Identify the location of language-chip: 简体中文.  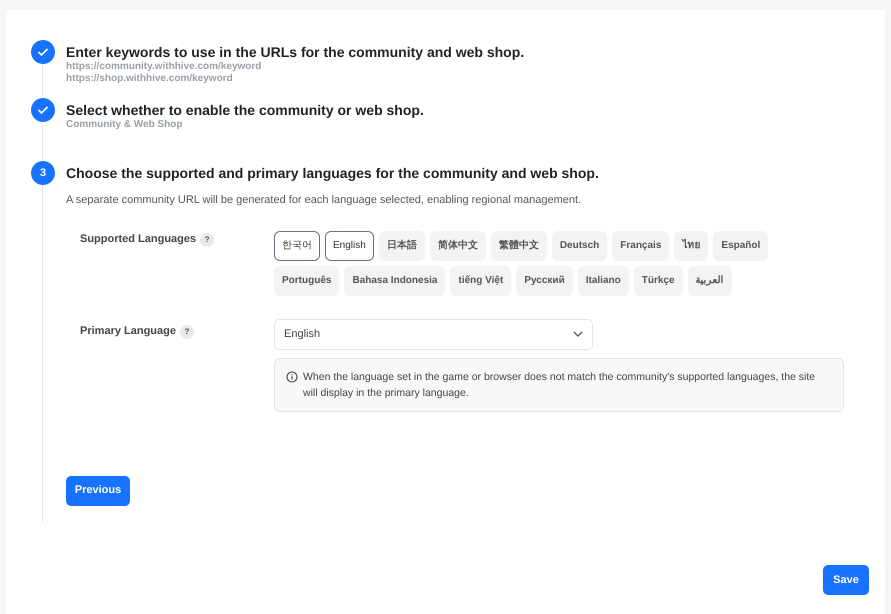
(458, 245).